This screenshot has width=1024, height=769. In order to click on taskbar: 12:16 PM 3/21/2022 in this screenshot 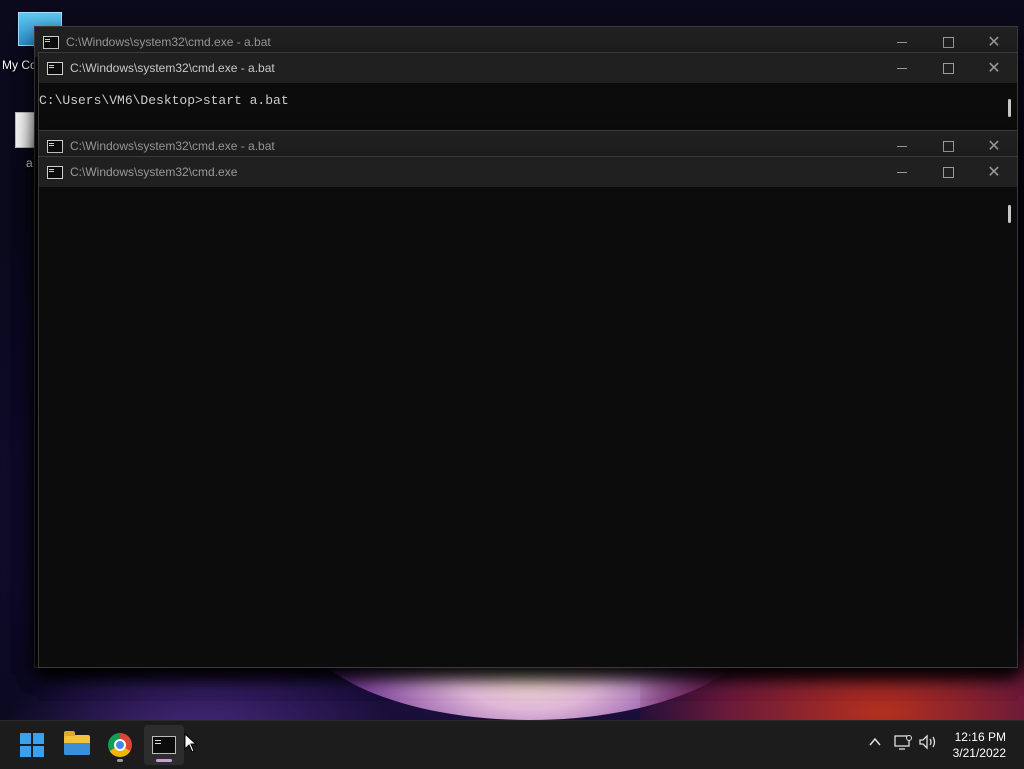, I will do `click(512, 744)`.